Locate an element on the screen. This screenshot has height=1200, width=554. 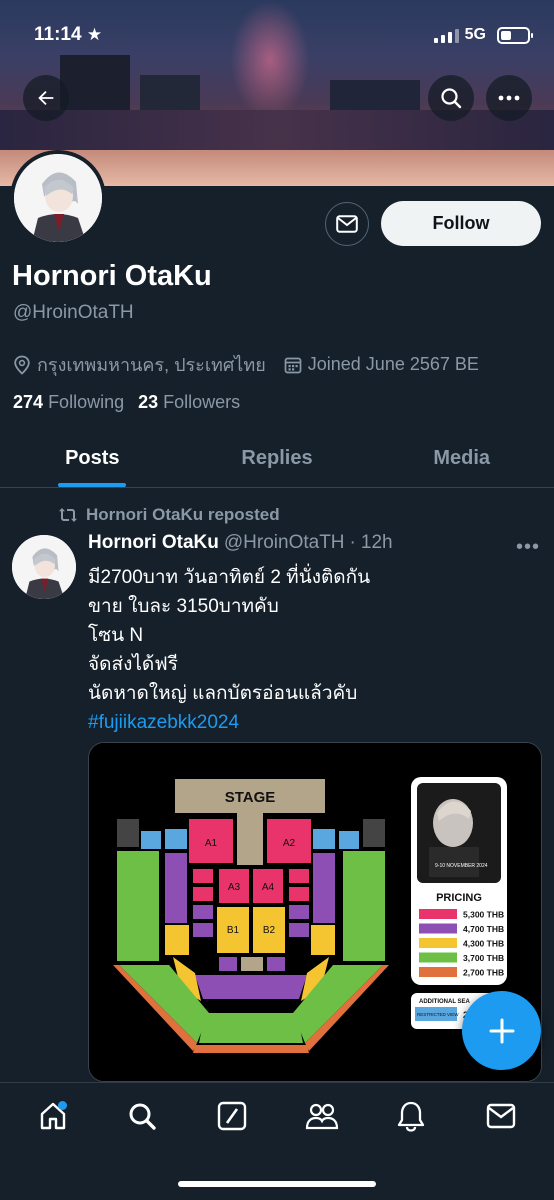
profile-tabs: Posts Replies Media is located at coordinates (277, 459).